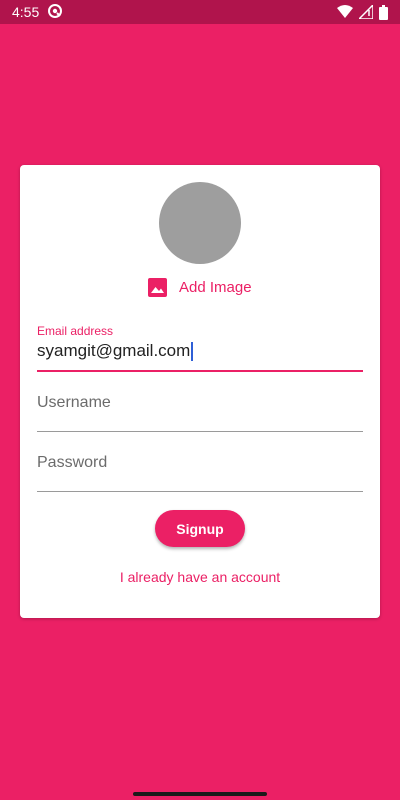 This screenshot has height=800, width=400. I want to click on email-label: Email address, so click(75, 331).